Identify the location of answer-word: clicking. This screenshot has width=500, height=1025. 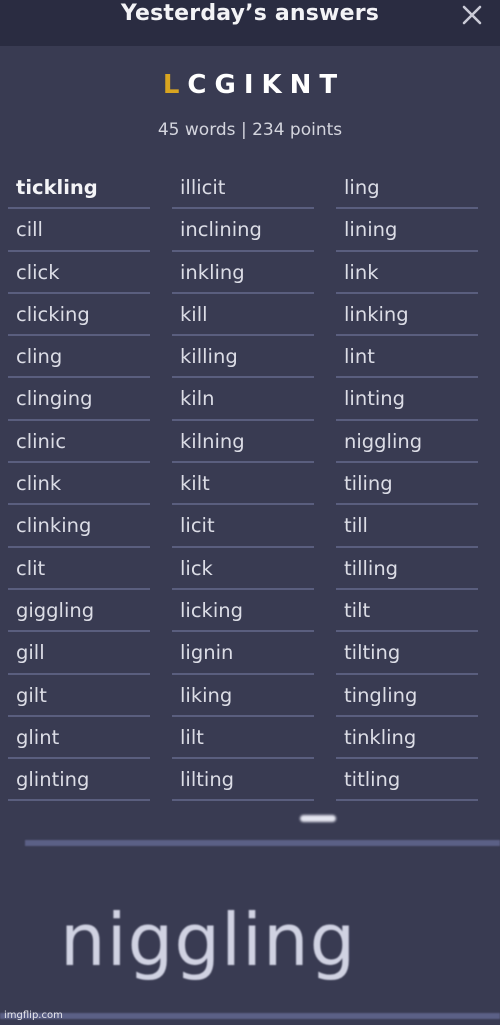
(79, 315).